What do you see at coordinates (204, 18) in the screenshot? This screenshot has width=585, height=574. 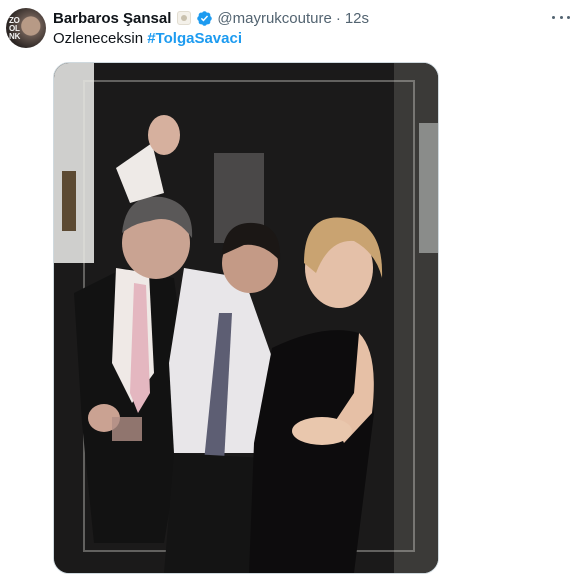 I see `verified-badge-icon` at bounding box center [204, 18].